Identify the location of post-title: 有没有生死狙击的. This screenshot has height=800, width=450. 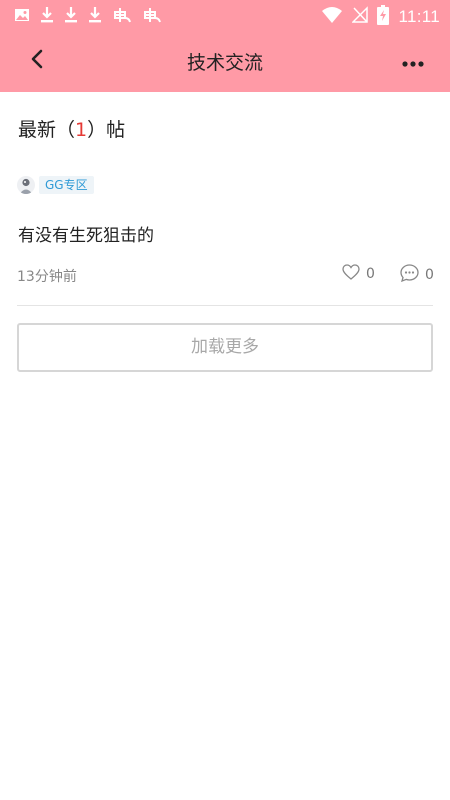
(86, 233).